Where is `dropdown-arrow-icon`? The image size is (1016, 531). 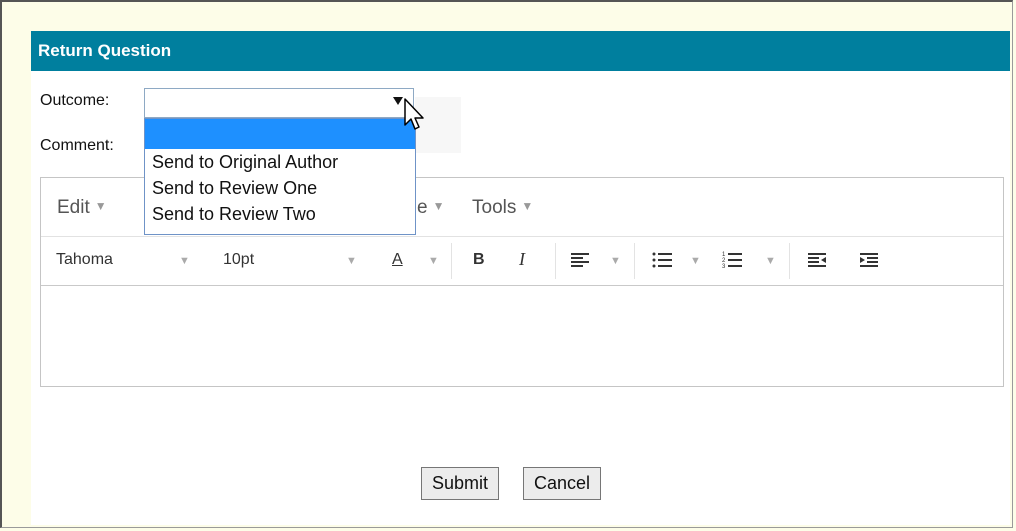
dropdown-arrow-icon is located at coordinates (398, 101).